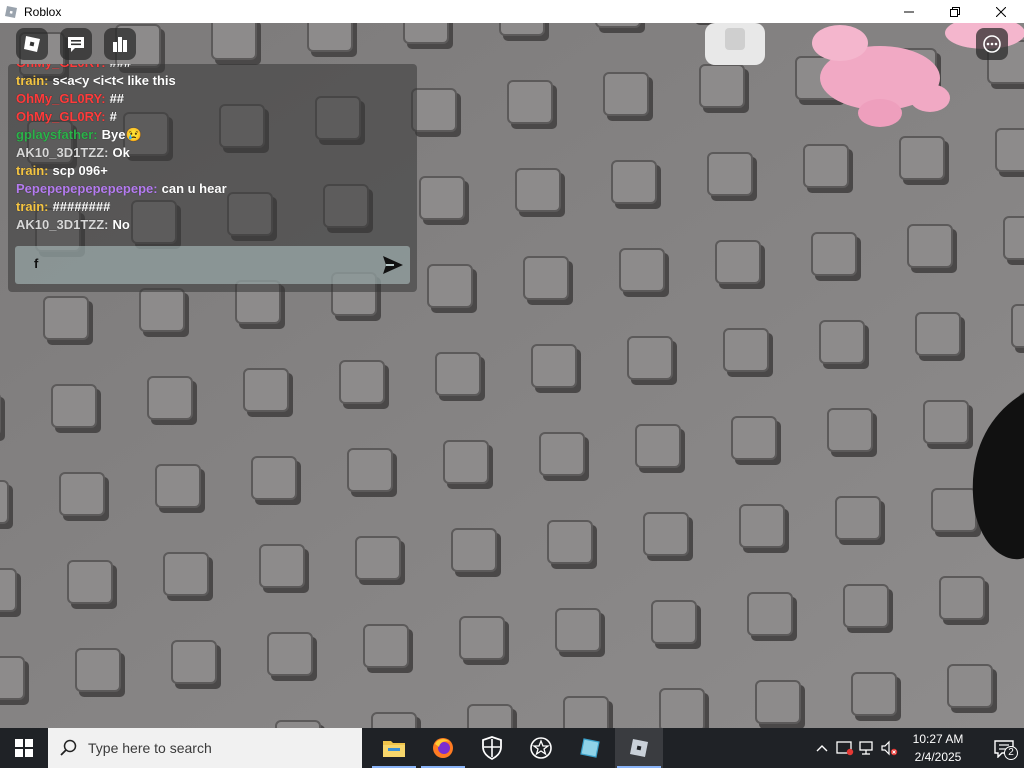 Image resolution: width=1024 pixels, height=768 pixels. What do you see at coordinates (113, 116) in the screenshot?
I see `chat-message-text: #` at bounding box center [113, 116].